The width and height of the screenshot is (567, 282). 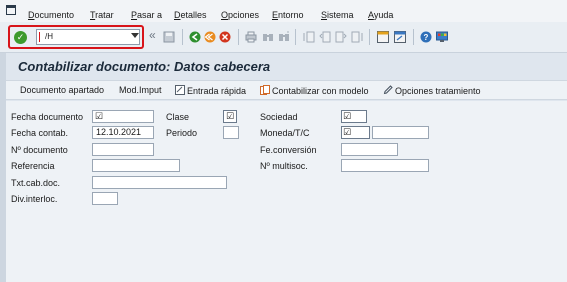 I want to click on command-history-dropdown-icon, so click(x=135, y=35).